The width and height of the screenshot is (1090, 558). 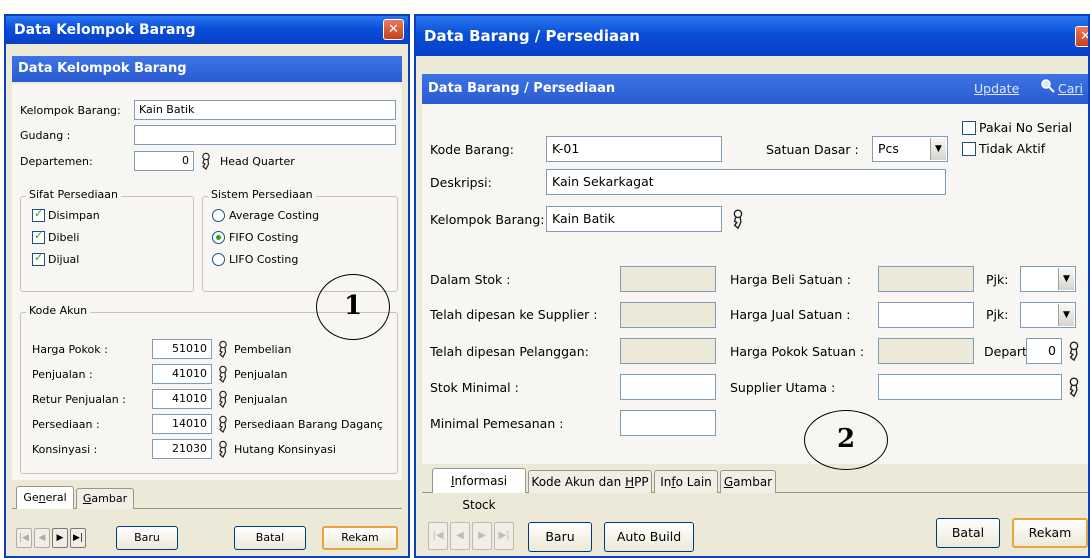 What do you see at coordinates (45, 135) in the screenshot?
I see `gudang-label: Gudang :` at bounding box center [45, 135].